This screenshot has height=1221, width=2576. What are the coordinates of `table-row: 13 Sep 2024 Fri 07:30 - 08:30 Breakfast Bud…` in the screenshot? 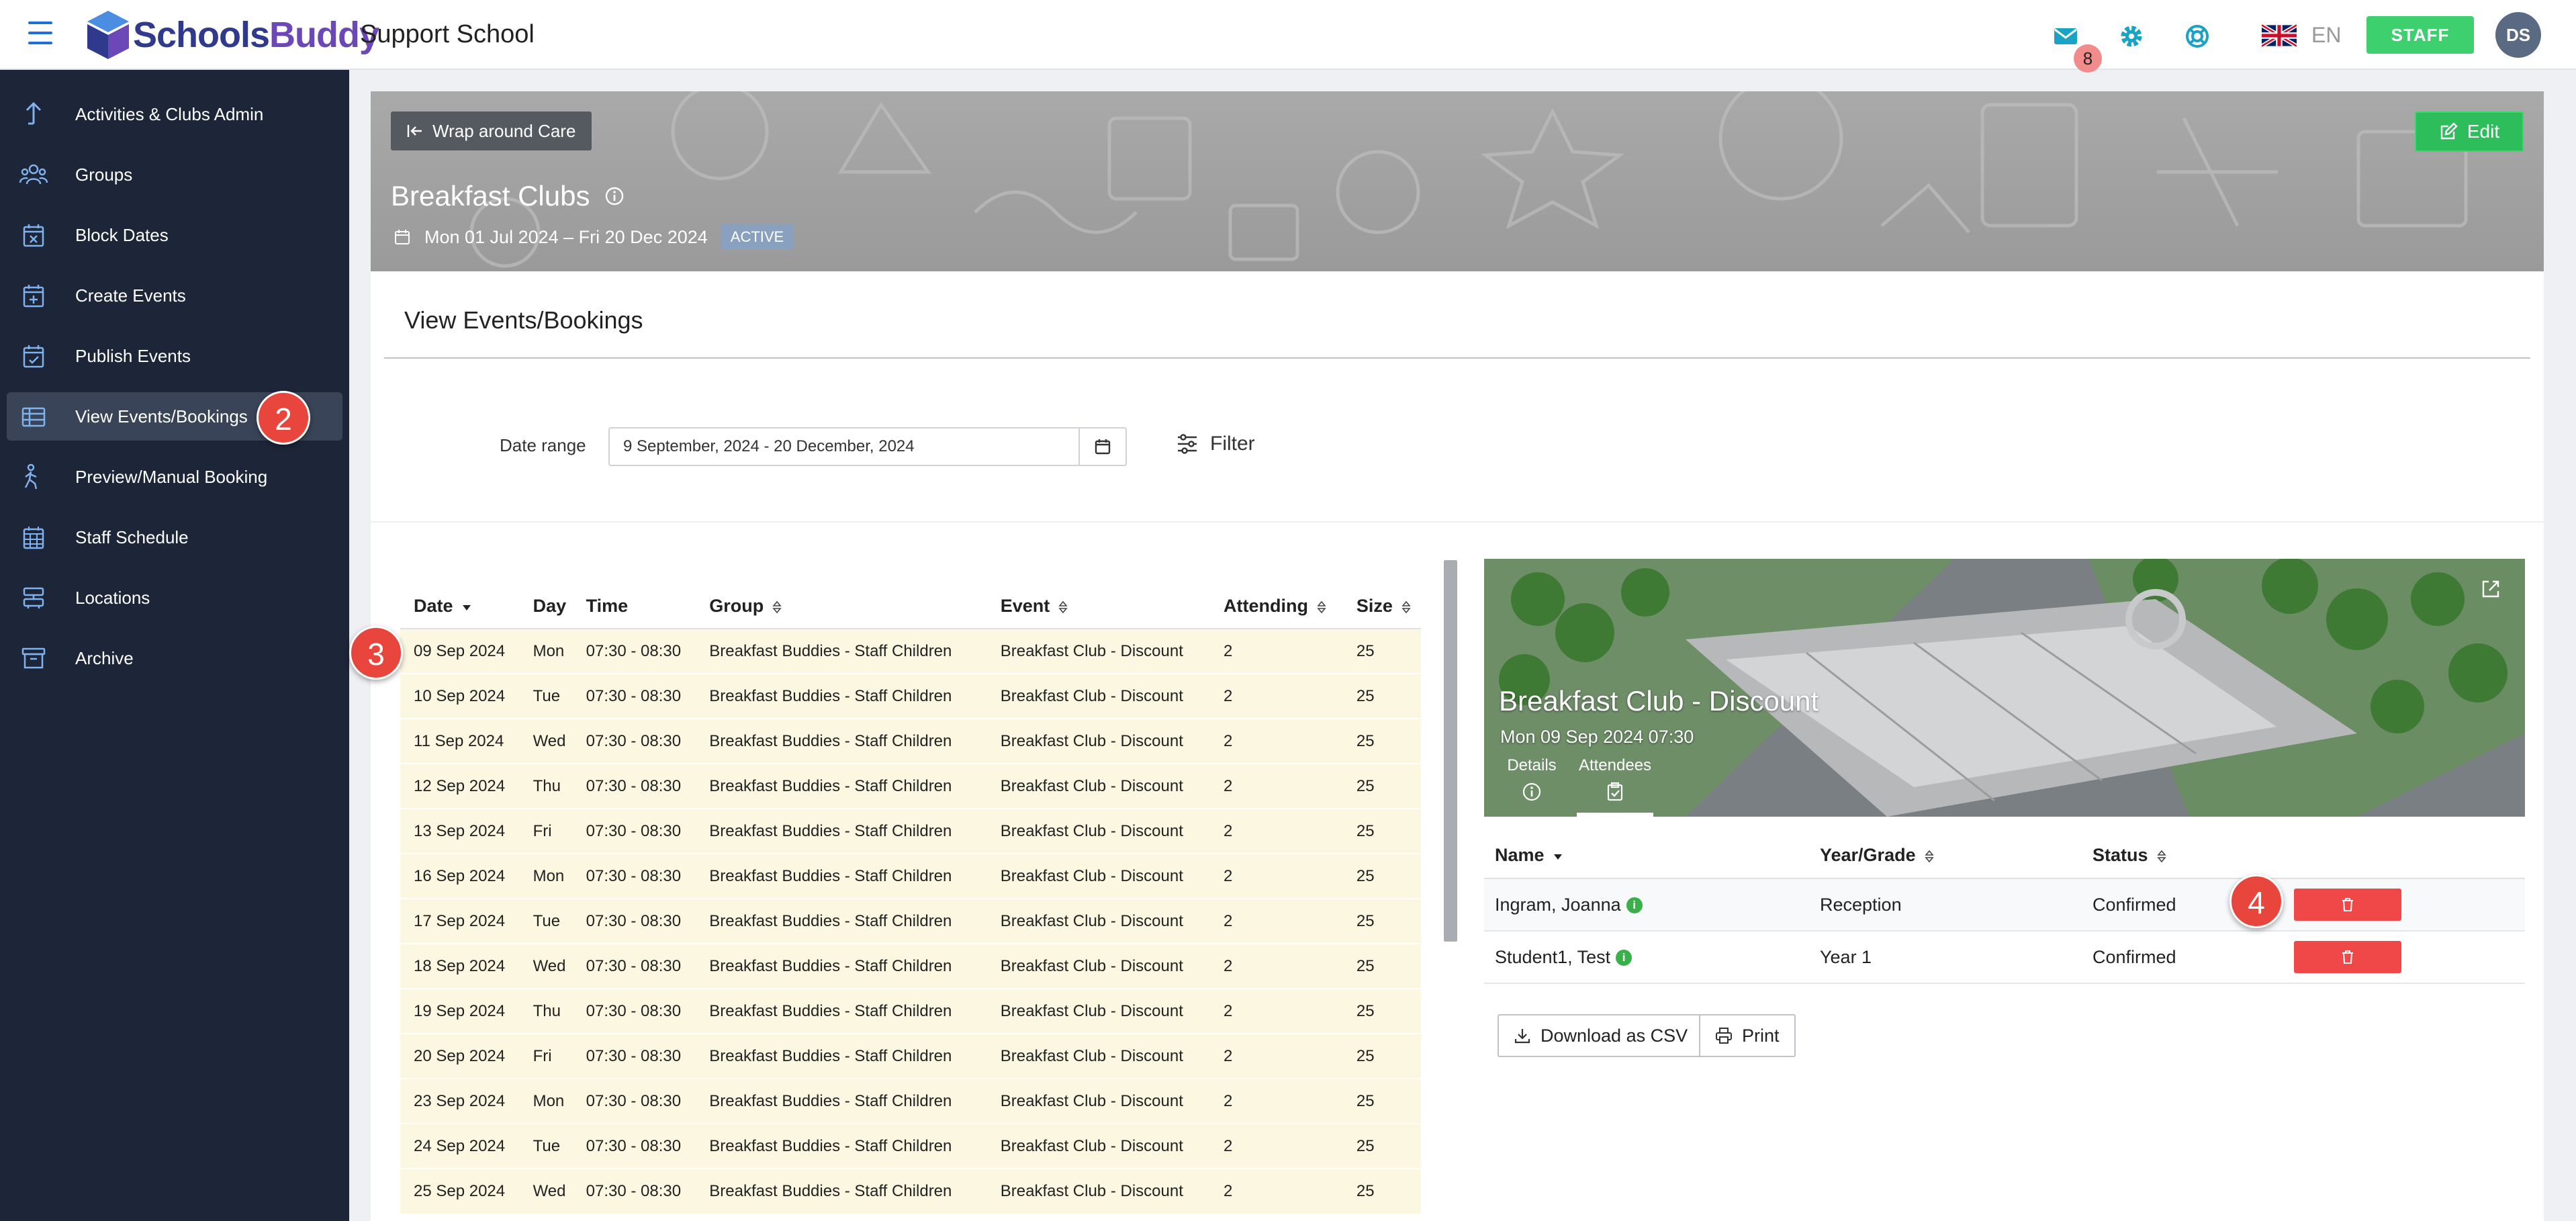 It's located at (910, 831).